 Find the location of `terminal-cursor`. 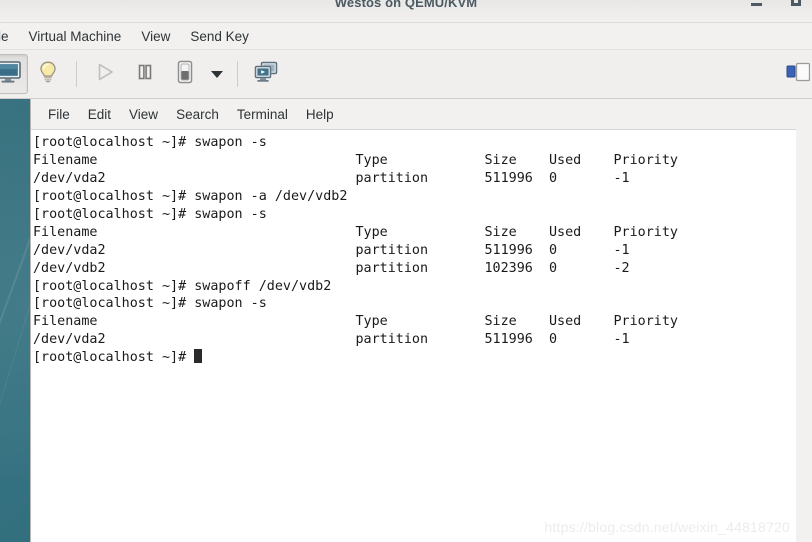

terminal-cursor is located at coordinates (198, 356).